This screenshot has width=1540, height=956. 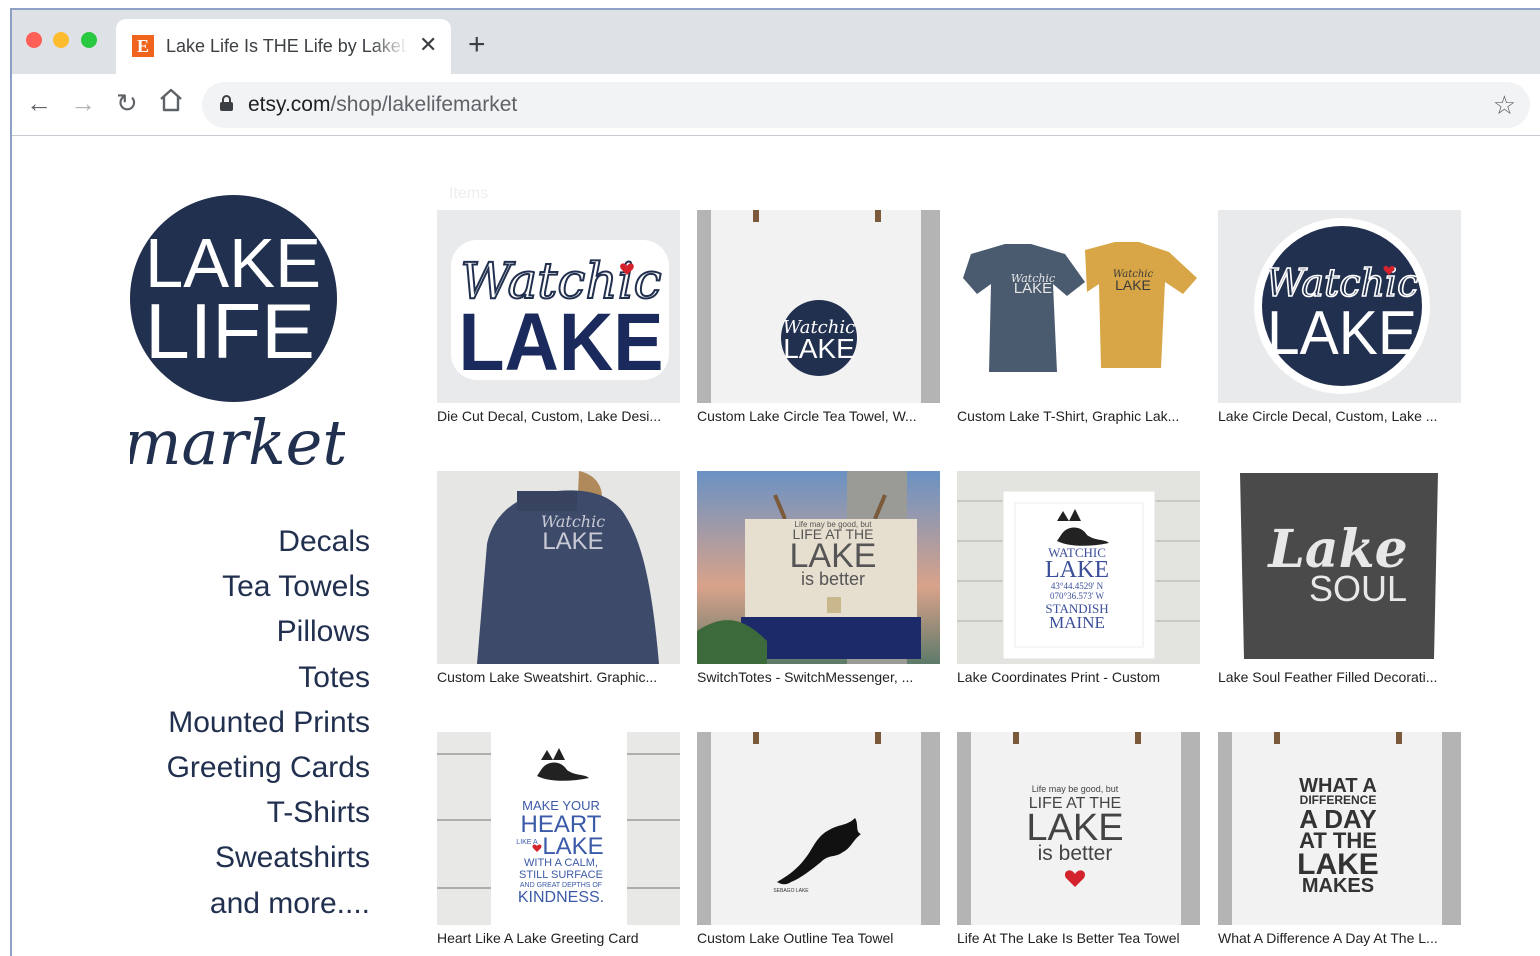 What do you see at coordinates (287, 46) in the screenshot?
I see `tab-title: Lake Life Is THE Life by LakeLifeMarket` at bounding box center [287, 46].